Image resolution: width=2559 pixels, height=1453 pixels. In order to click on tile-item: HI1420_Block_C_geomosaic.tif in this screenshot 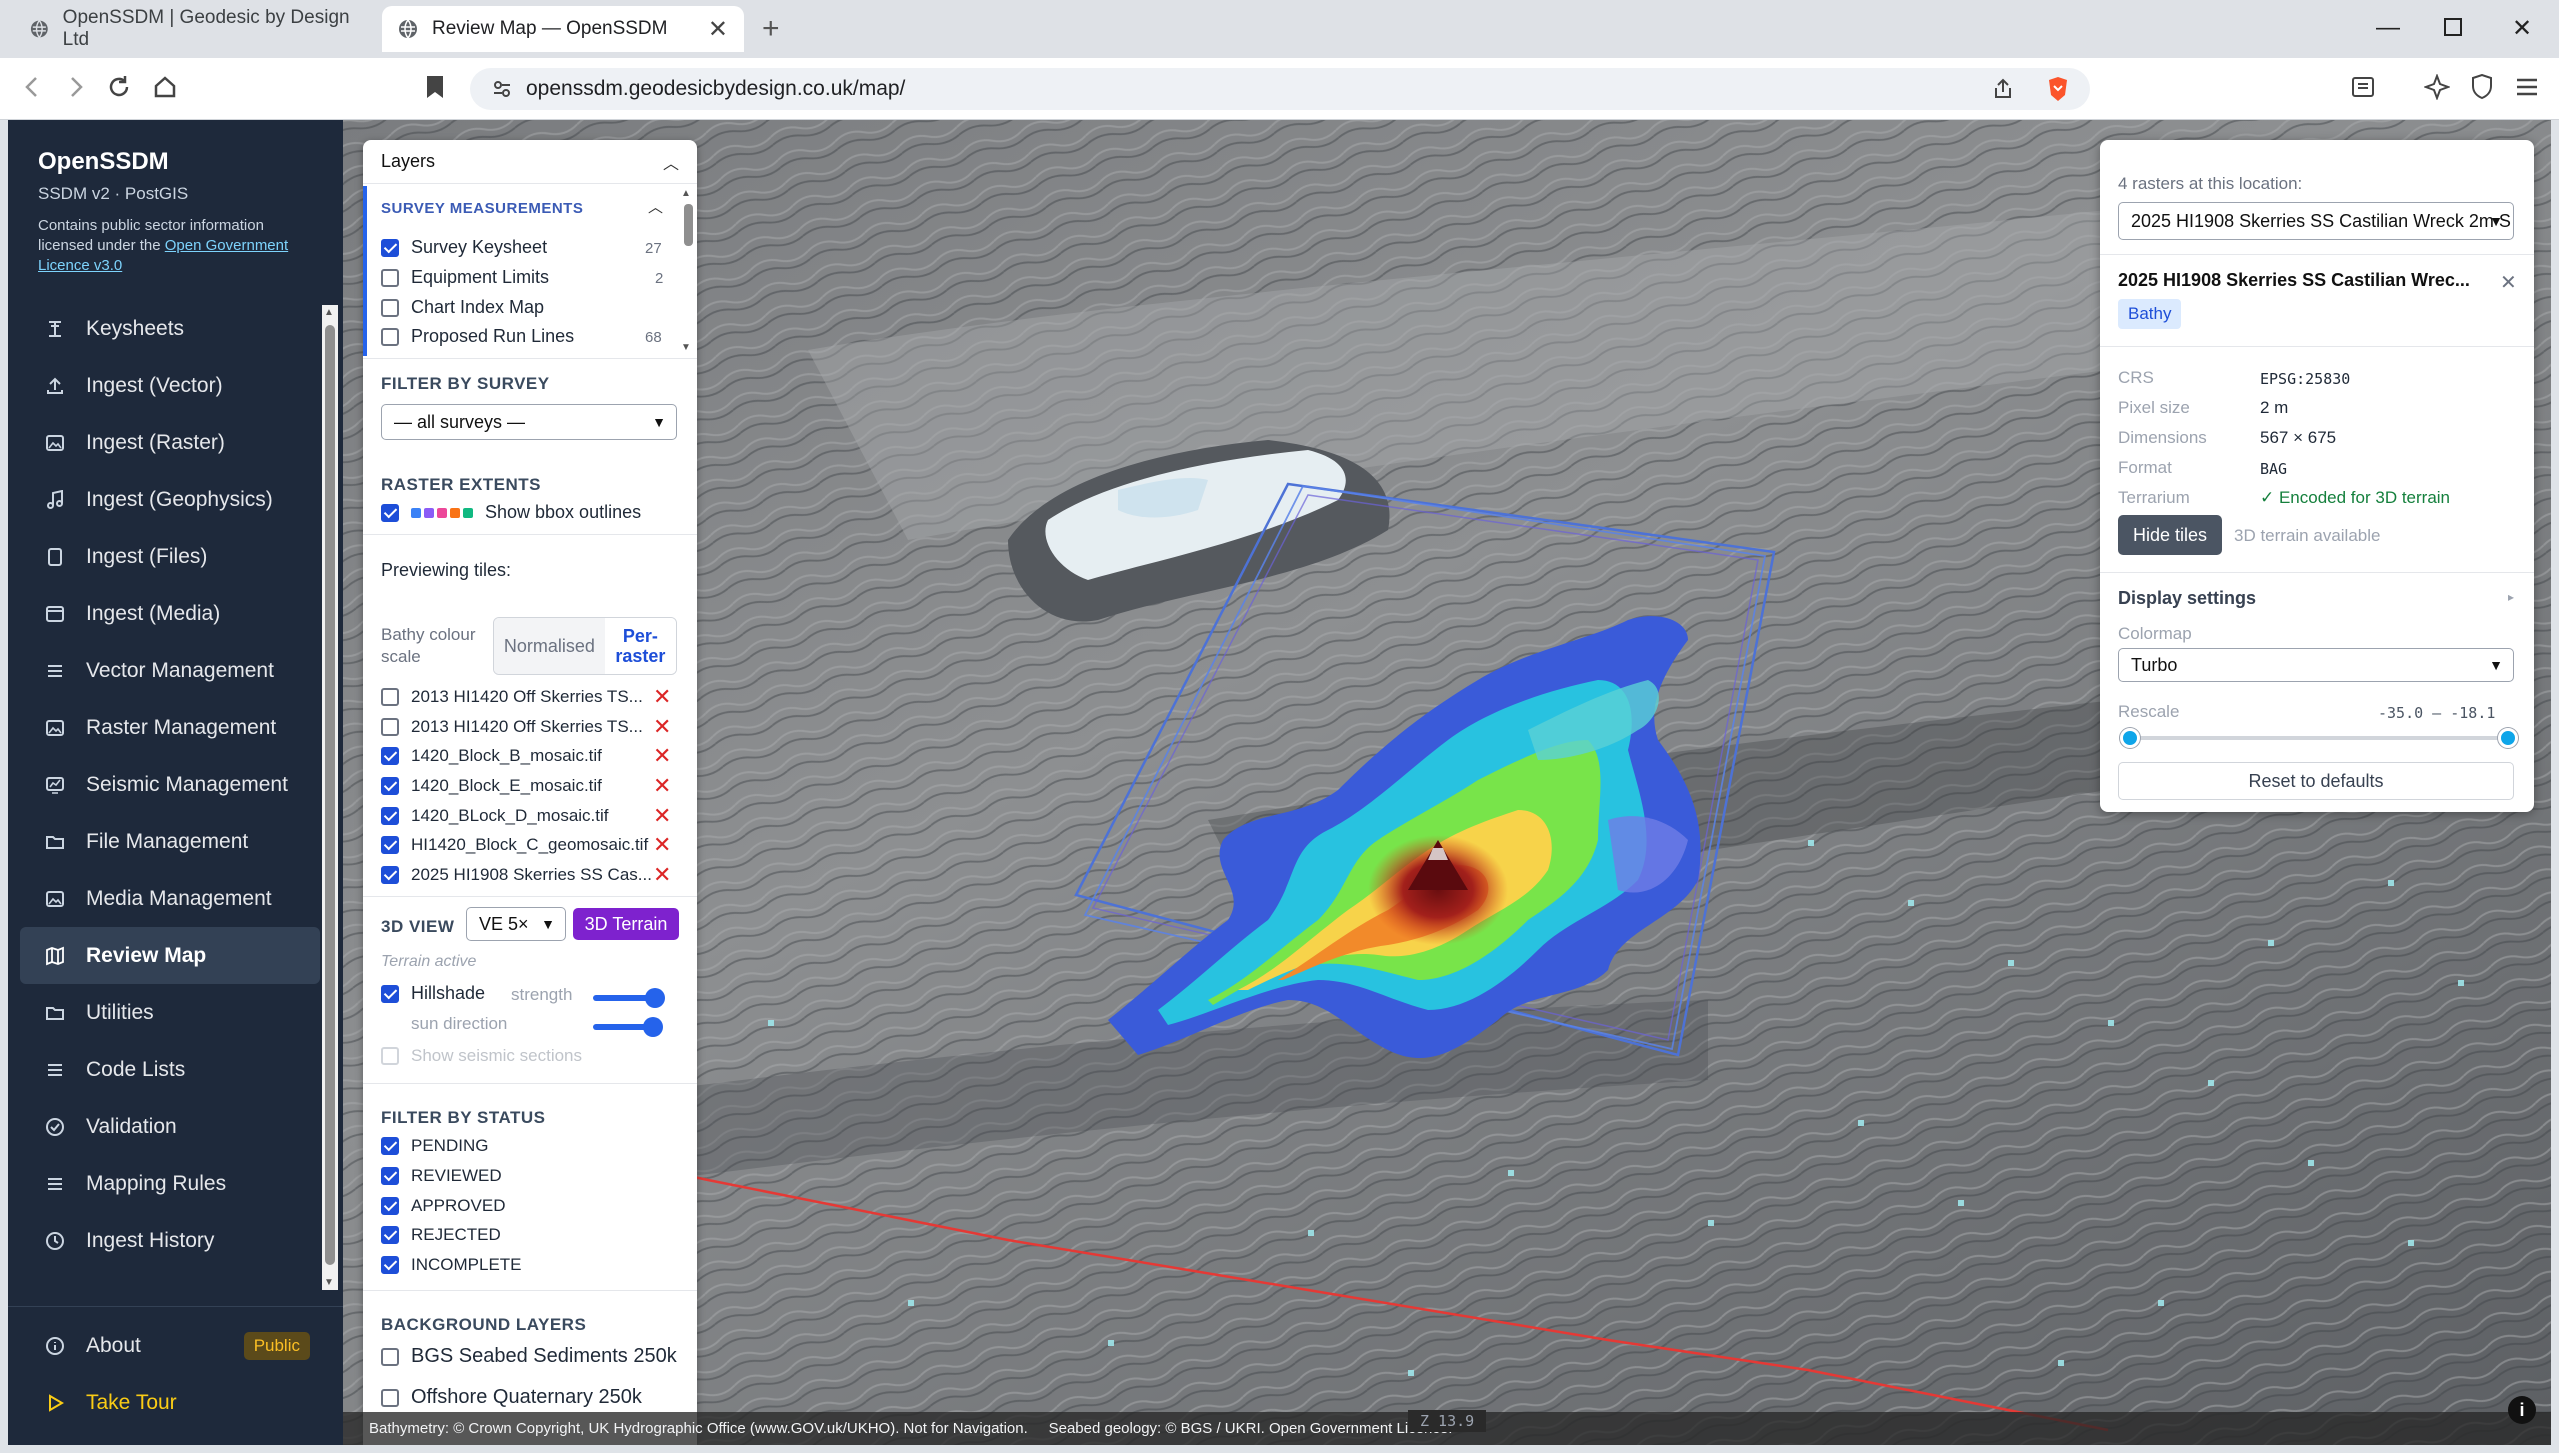, I will do `click(514, 845)`.